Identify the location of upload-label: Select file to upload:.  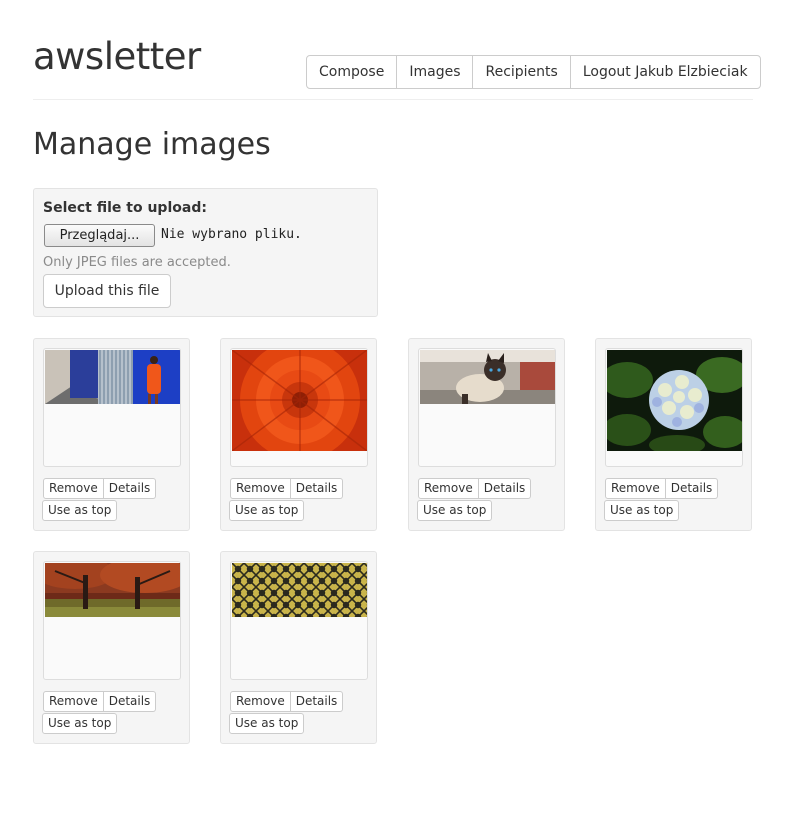
(125, 208).